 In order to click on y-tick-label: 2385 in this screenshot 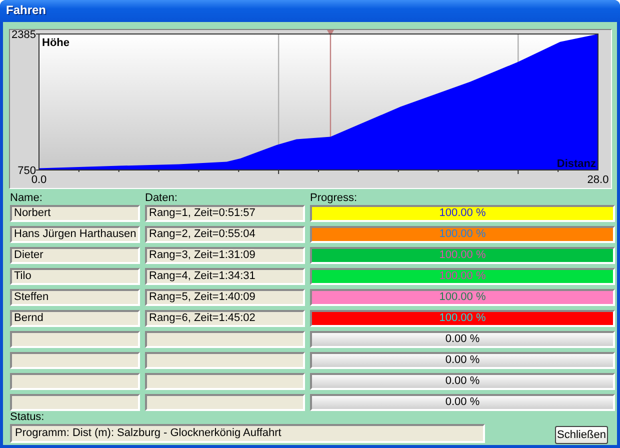, I will do `click(24, 35)`.